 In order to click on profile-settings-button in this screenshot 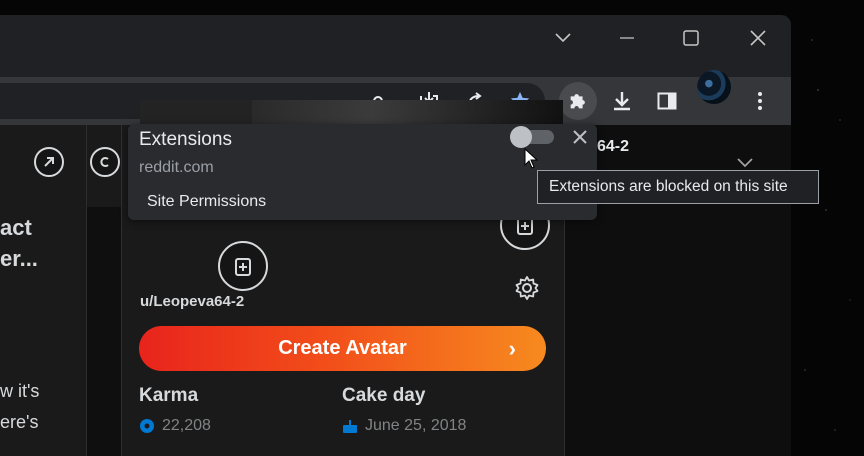, I will do `click(527, 288)`.